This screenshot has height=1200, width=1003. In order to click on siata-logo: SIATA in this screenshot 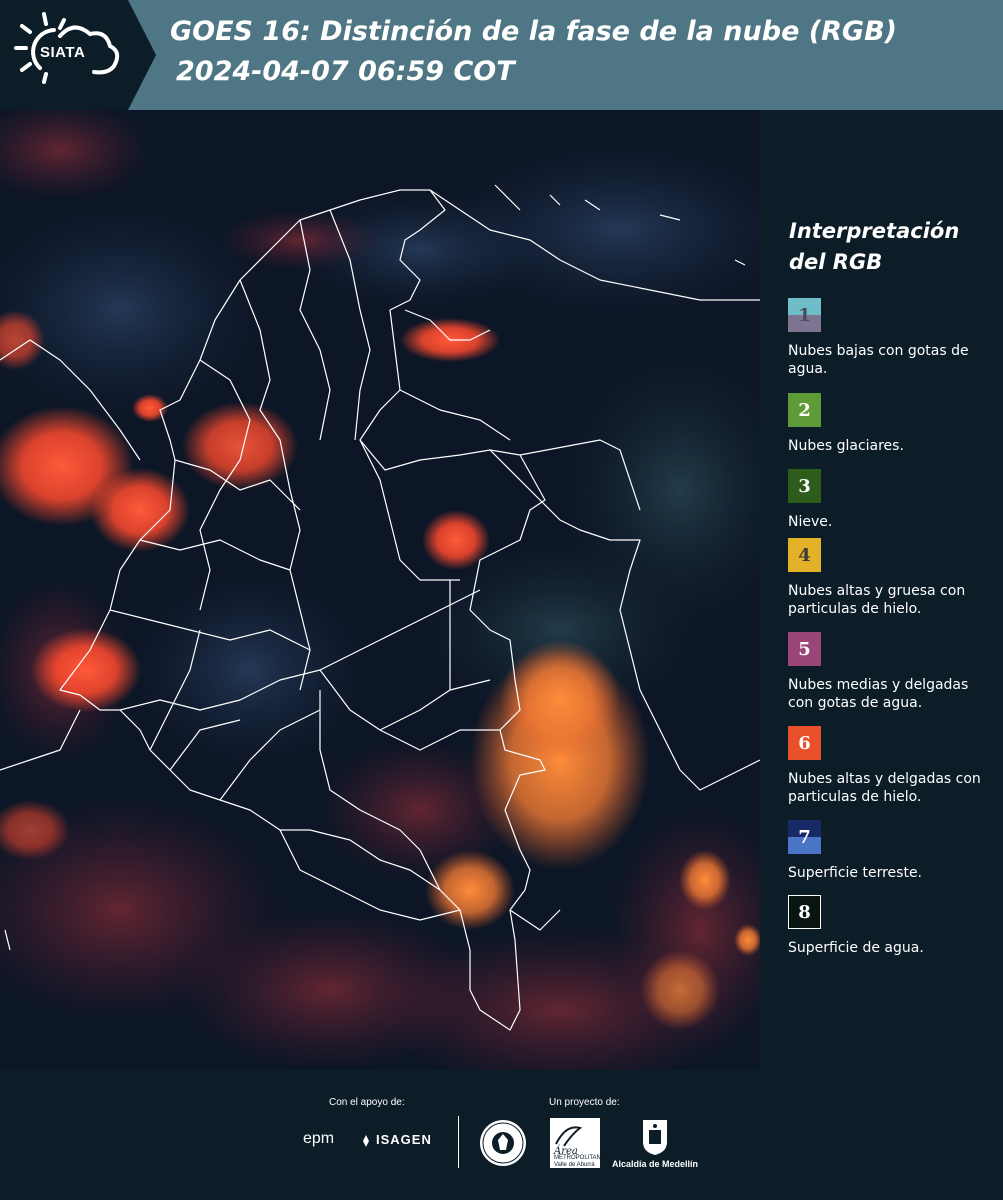, I will do `click(64, 55)`.